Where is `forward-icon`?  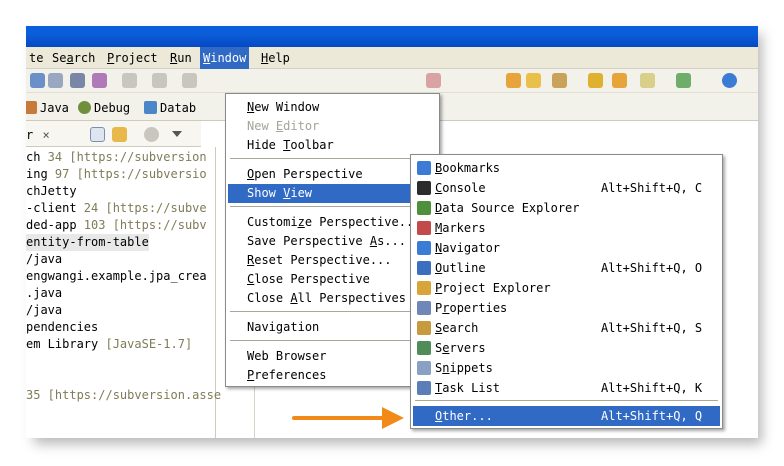 forward-icon is located at coordinates (159, 80).